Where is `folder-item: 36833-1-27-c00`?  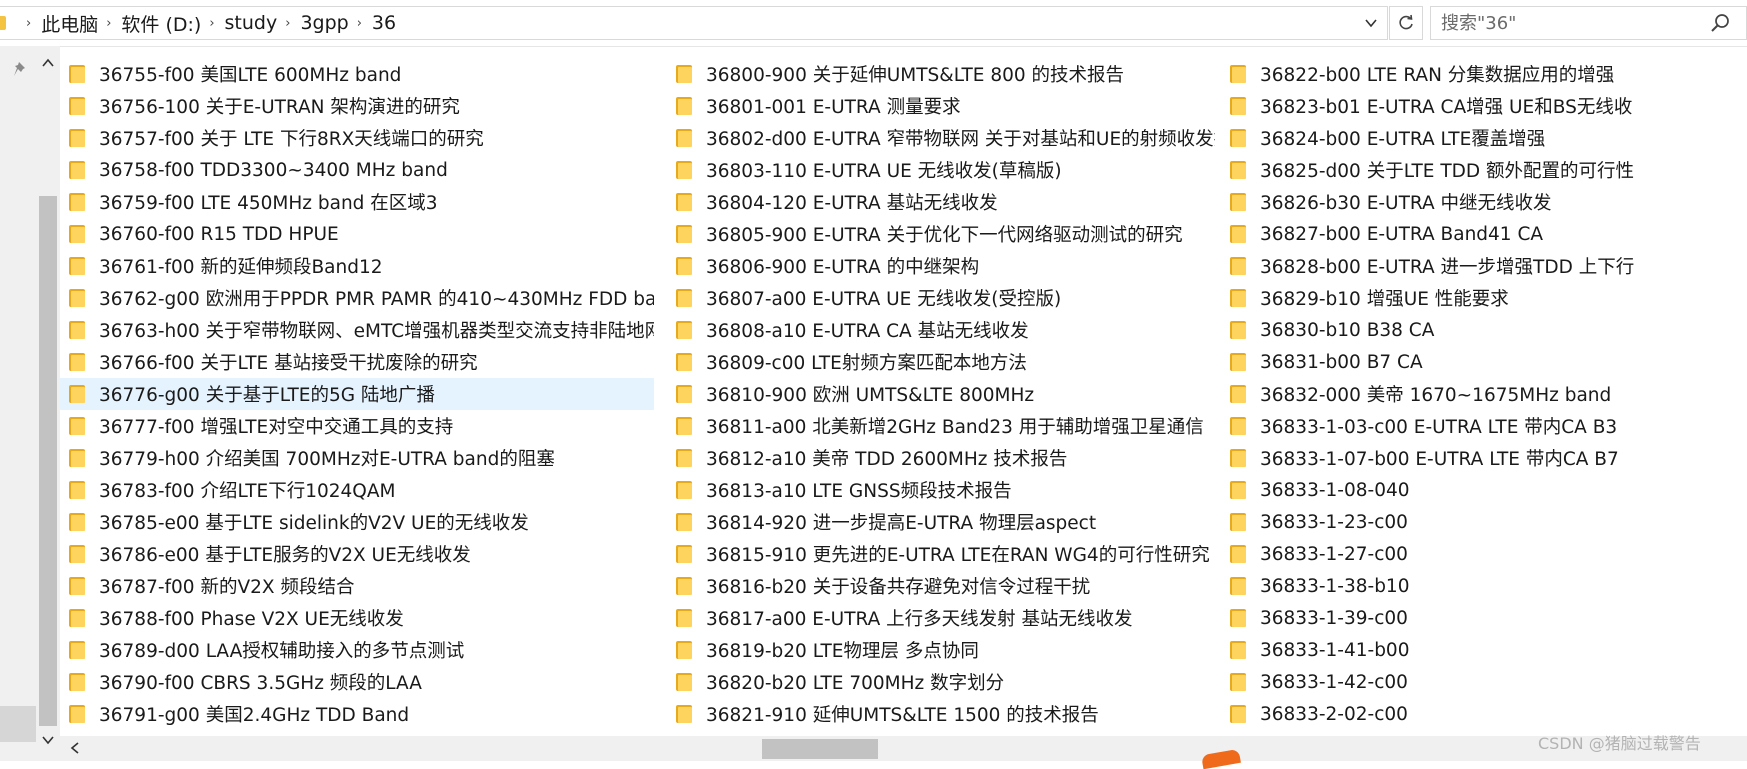 folder-item: 36833-1-27-c00 is located at coordinates (1484, 554).